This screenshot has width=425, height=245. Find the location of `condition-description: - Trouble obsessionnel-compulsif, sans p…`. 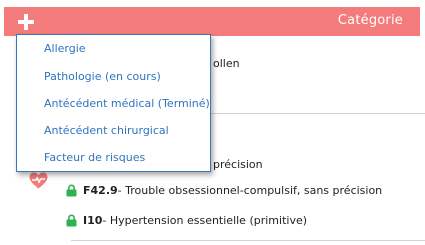

condition-description: - Trouble obsessionnel-compulsif, sans p… is located at coordinates (250, 190).